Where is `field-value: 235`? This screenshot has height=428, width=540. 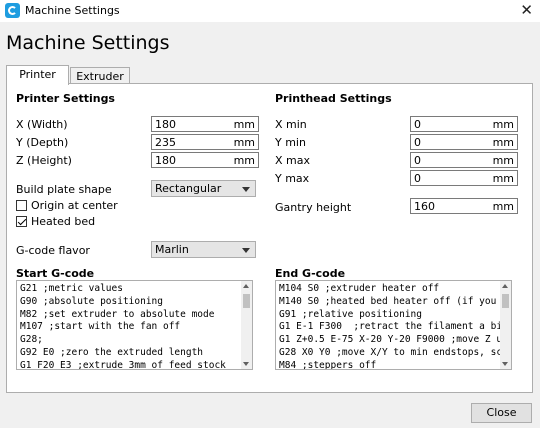 field-value: 235 is located at coordinates (165, 142).